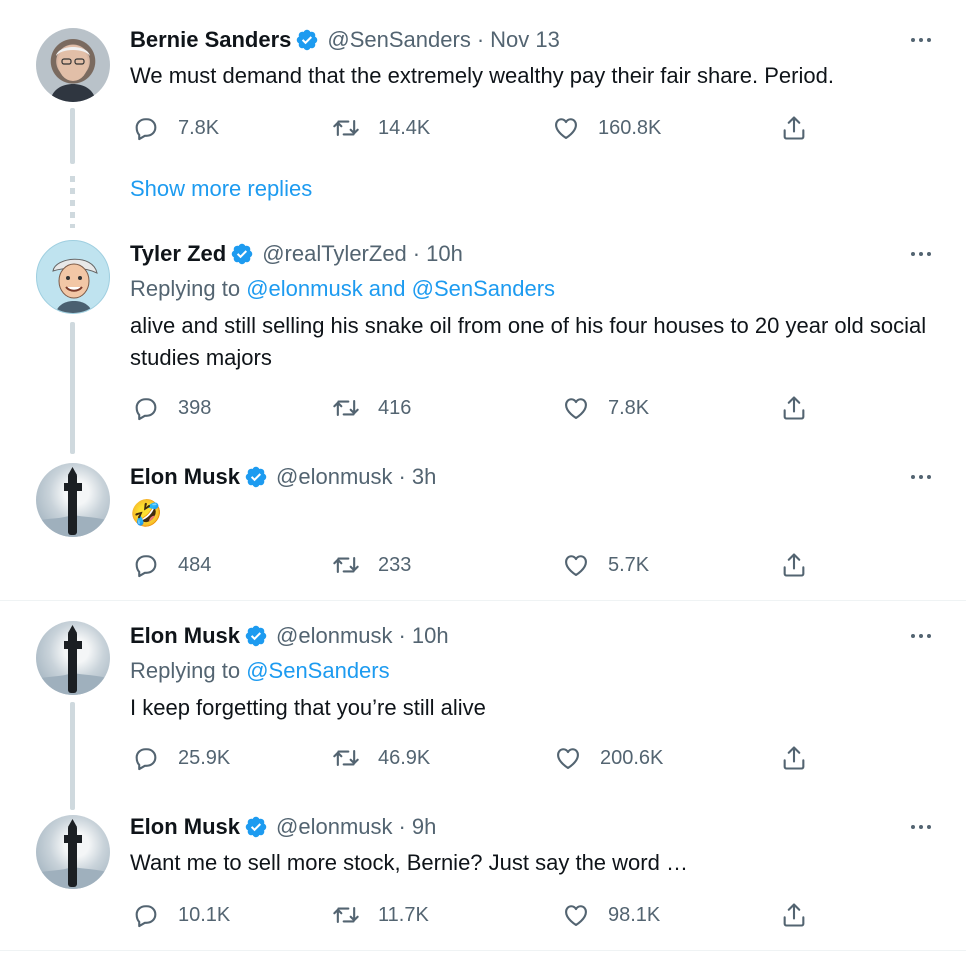 The width and height of the screenshot is (966, 954). Describe the element at coordinates (424, 827) in the screenshot. I see `timestamp: 9h` at that location.